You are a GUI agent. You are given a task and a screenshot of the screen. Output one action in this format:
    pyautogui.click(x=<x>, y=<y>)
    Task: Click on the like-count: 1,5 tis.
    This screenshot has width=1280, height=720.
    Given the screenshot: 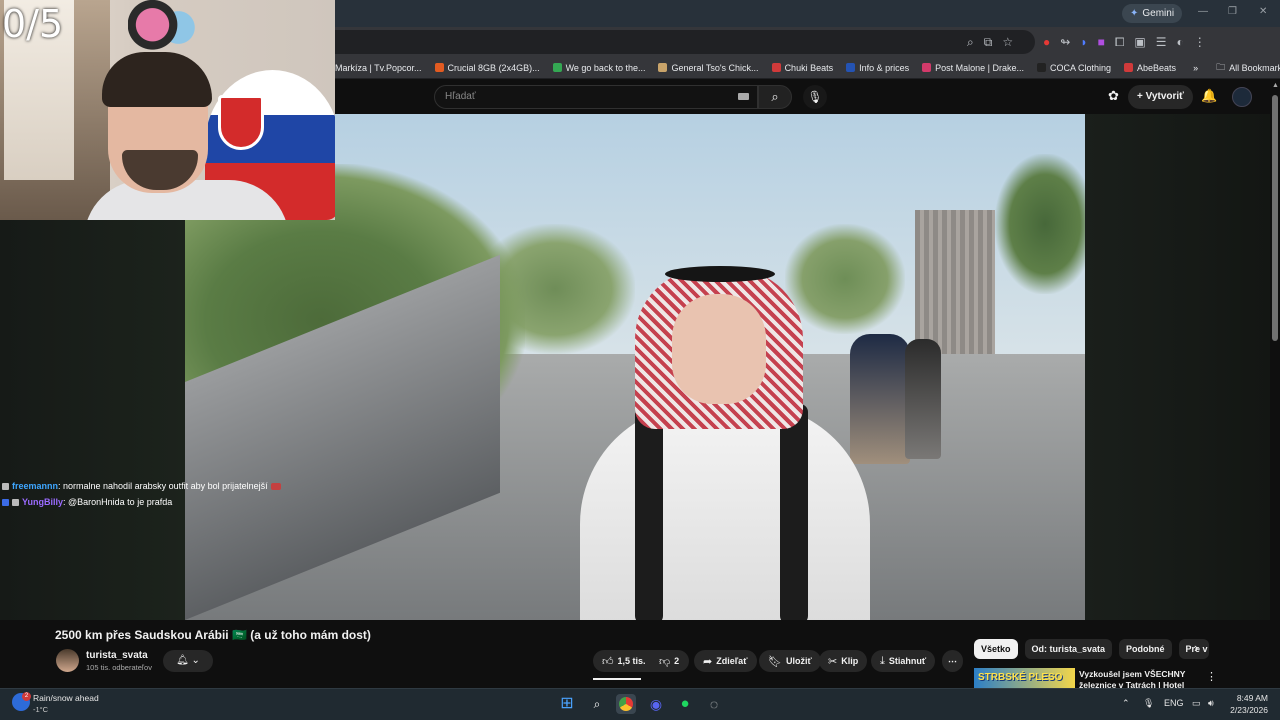 What is the action you would take?
    pyautogui.click(x=631, y=661)
    